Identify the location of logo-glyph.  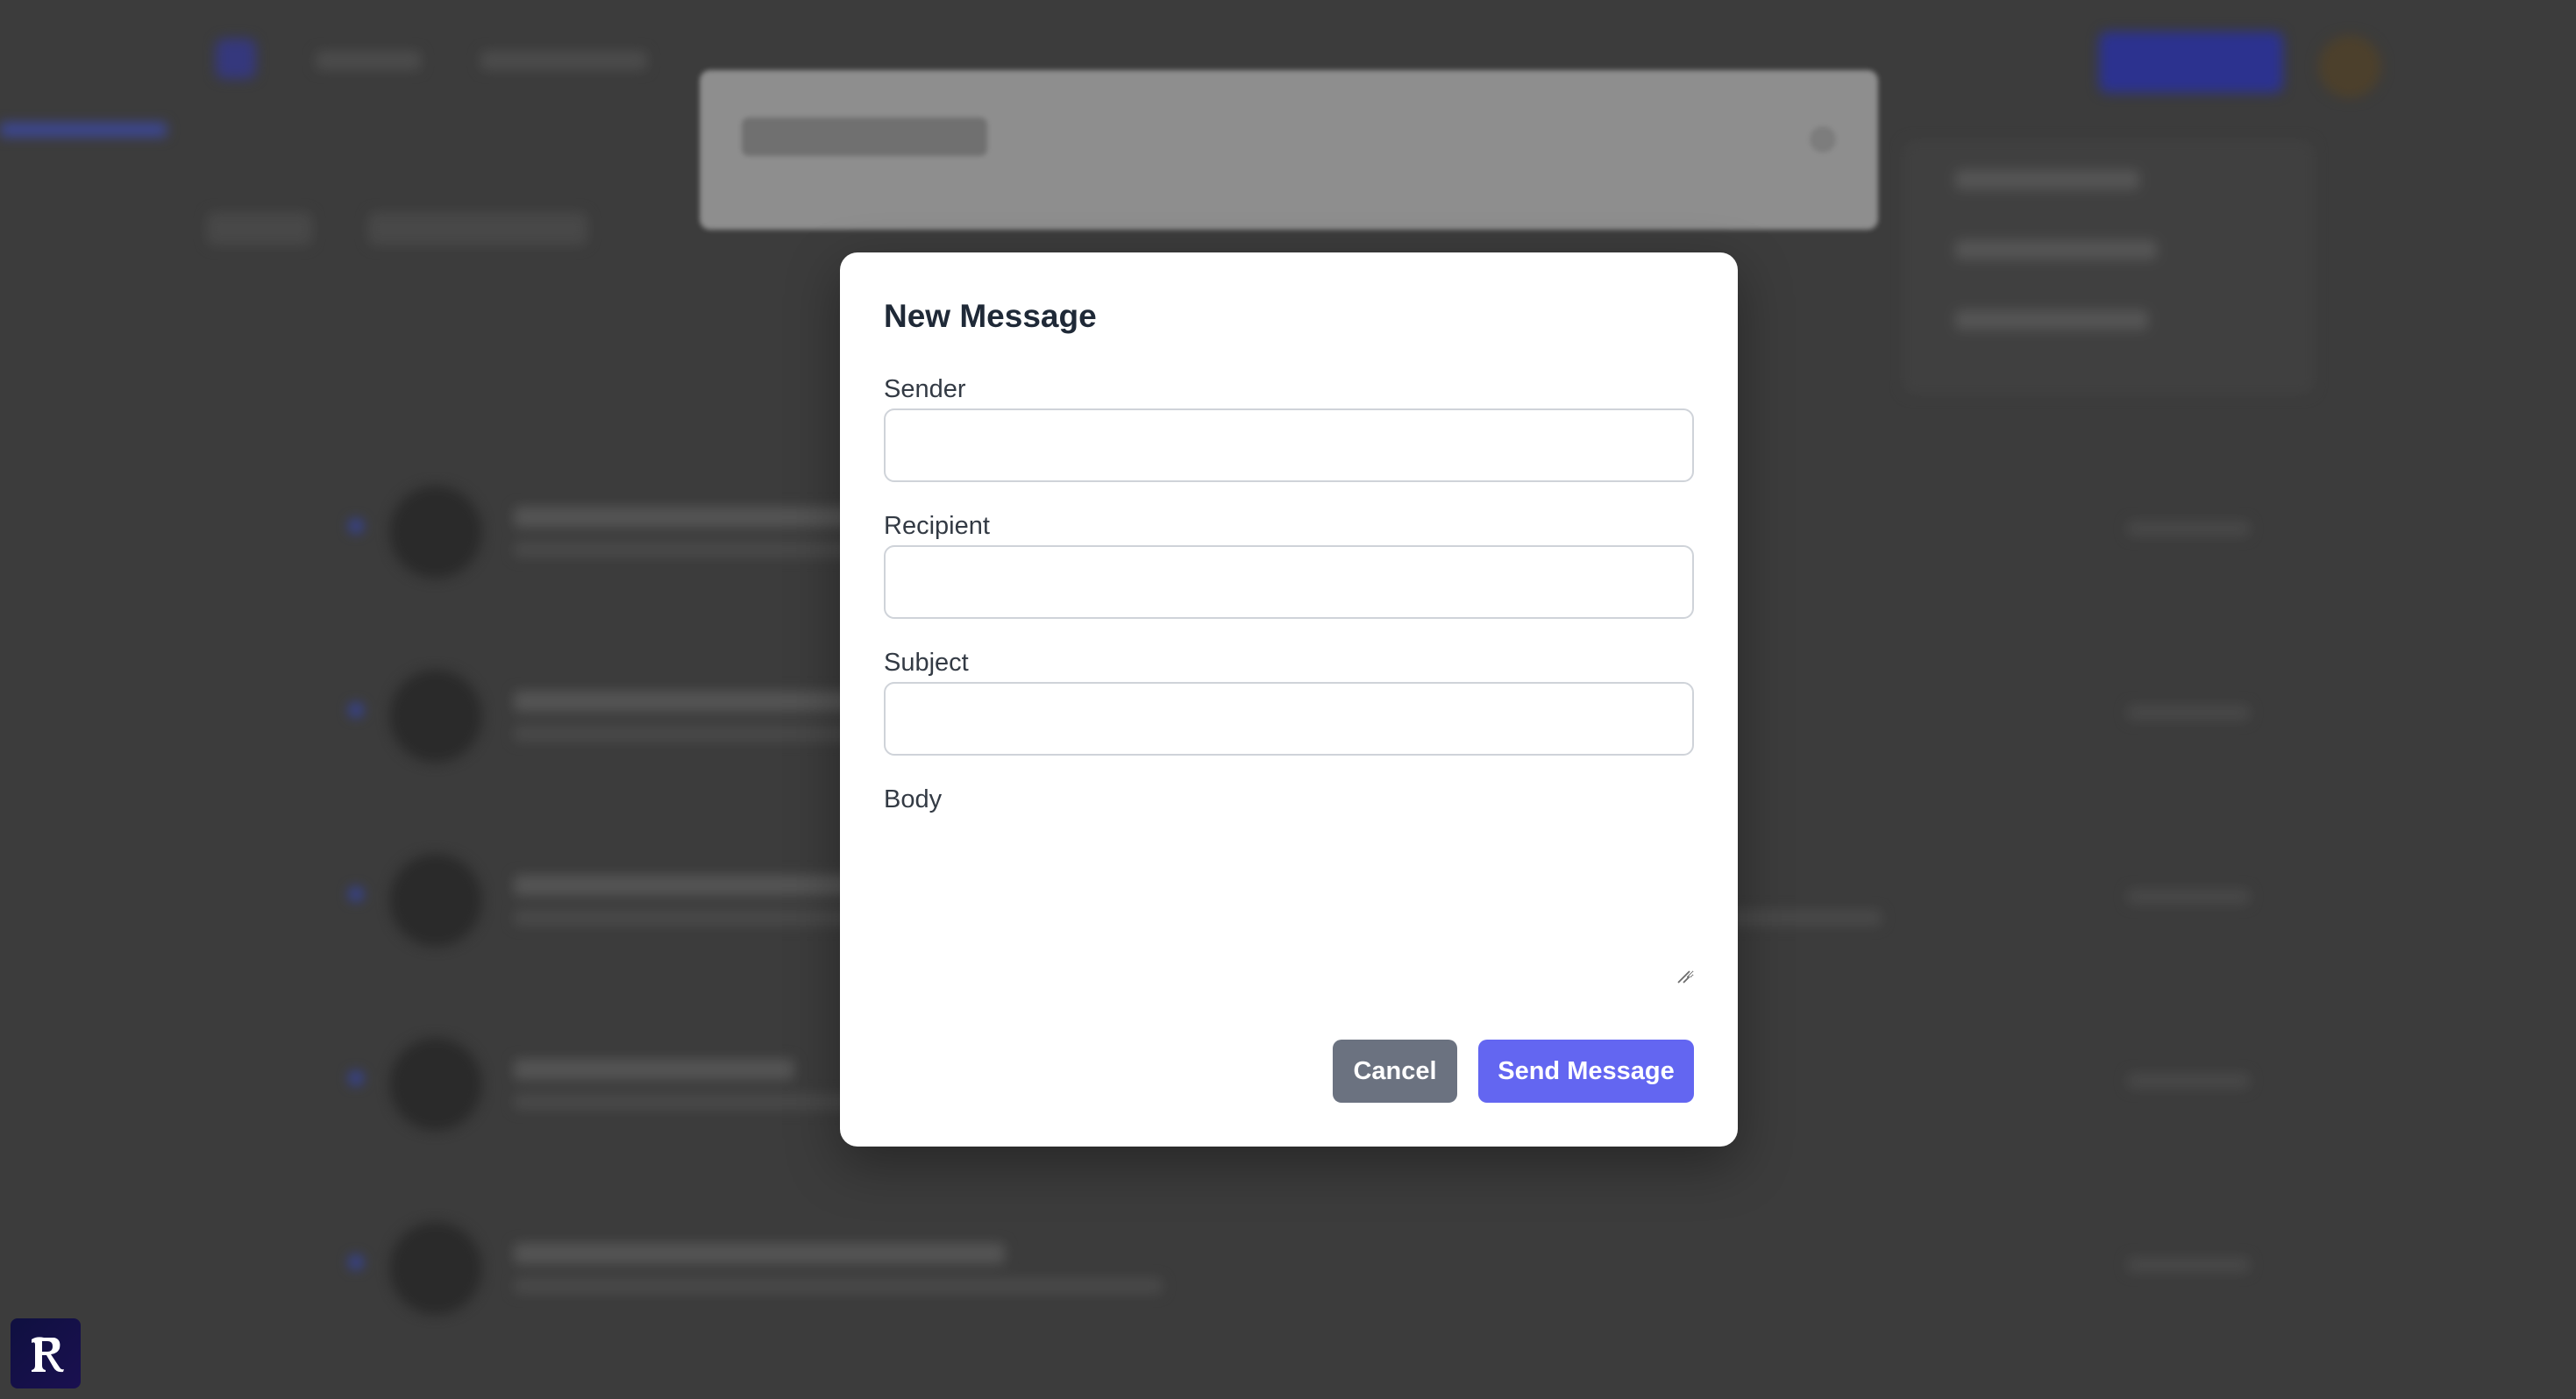
(48, 1355).